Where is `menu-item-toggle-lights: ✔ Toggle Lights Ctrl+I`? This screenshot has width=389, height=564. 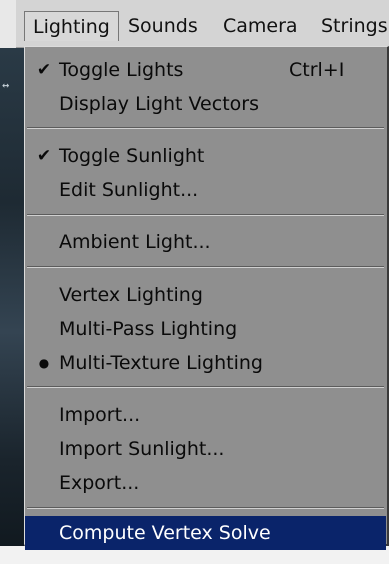 menu-item-toggle-lights: ✔ Toggle Lights Ctrl+I is located at coordinates (205, 70).